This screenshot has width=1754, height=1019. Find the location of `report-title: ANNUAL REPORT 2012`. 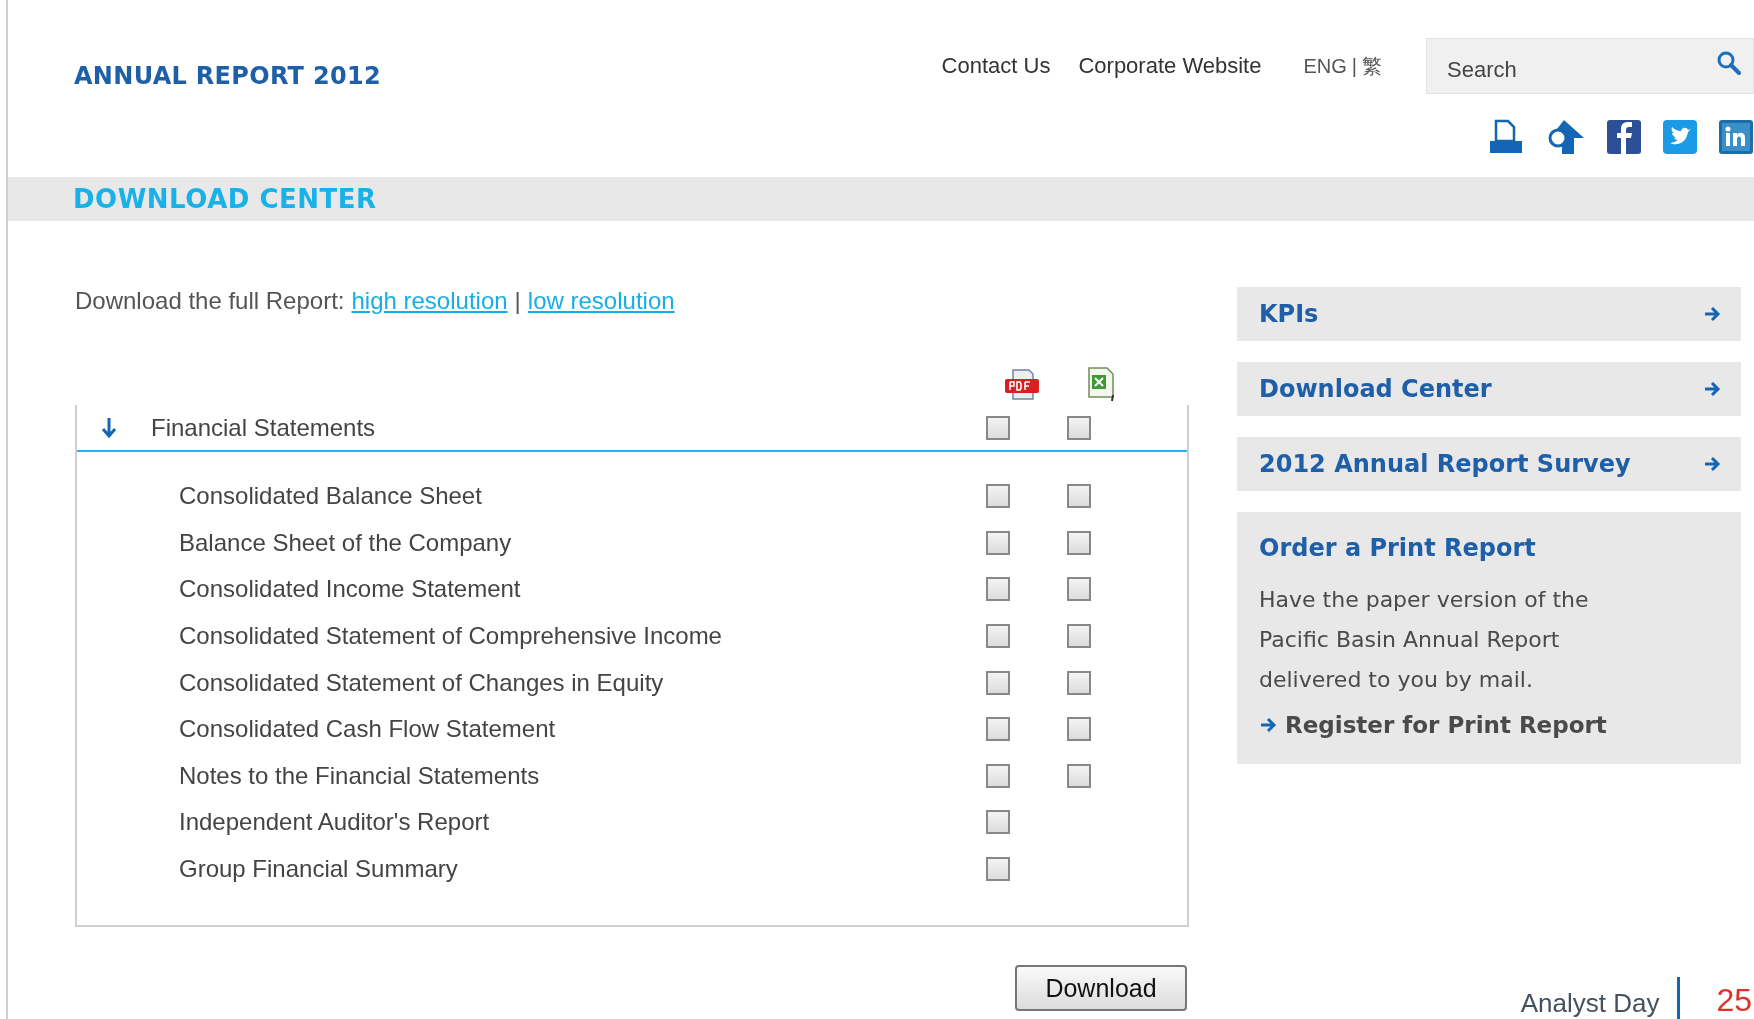

report-title: ANNUAL REPORT 2012 is located at coordinates (227, 119).